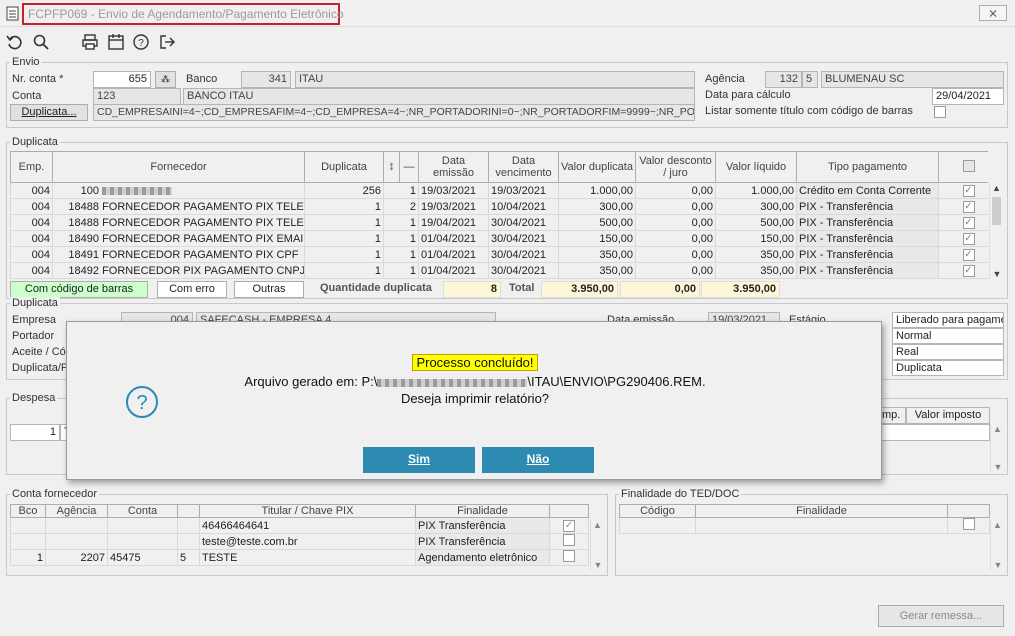 Image resolution: width=1015 pixels, height=636 pixels. I want to click on col-fornecedor: Fornecedor, so click(178, 167).